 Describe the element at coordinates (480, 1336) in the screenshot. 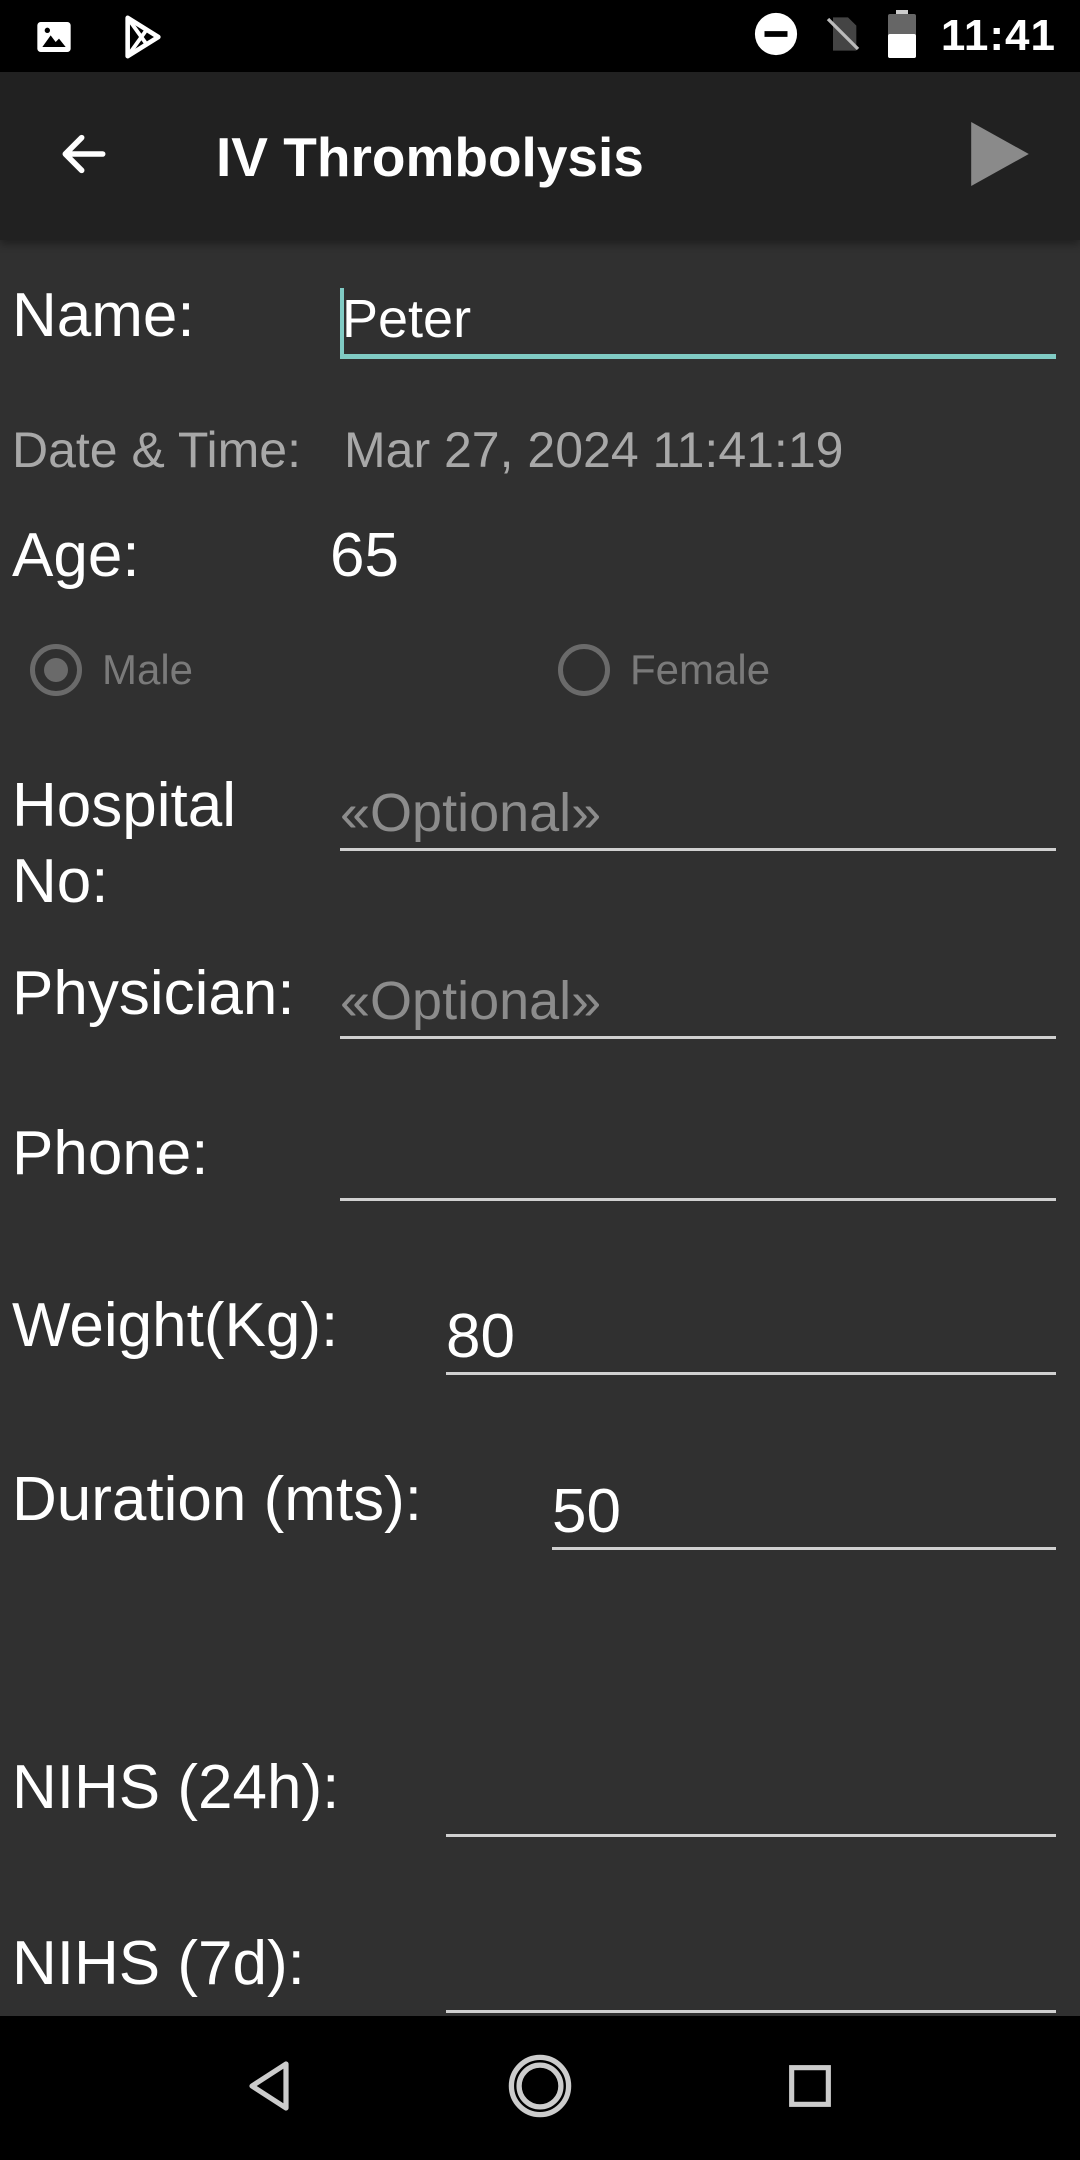

I see `weight-value: 80` at that location.